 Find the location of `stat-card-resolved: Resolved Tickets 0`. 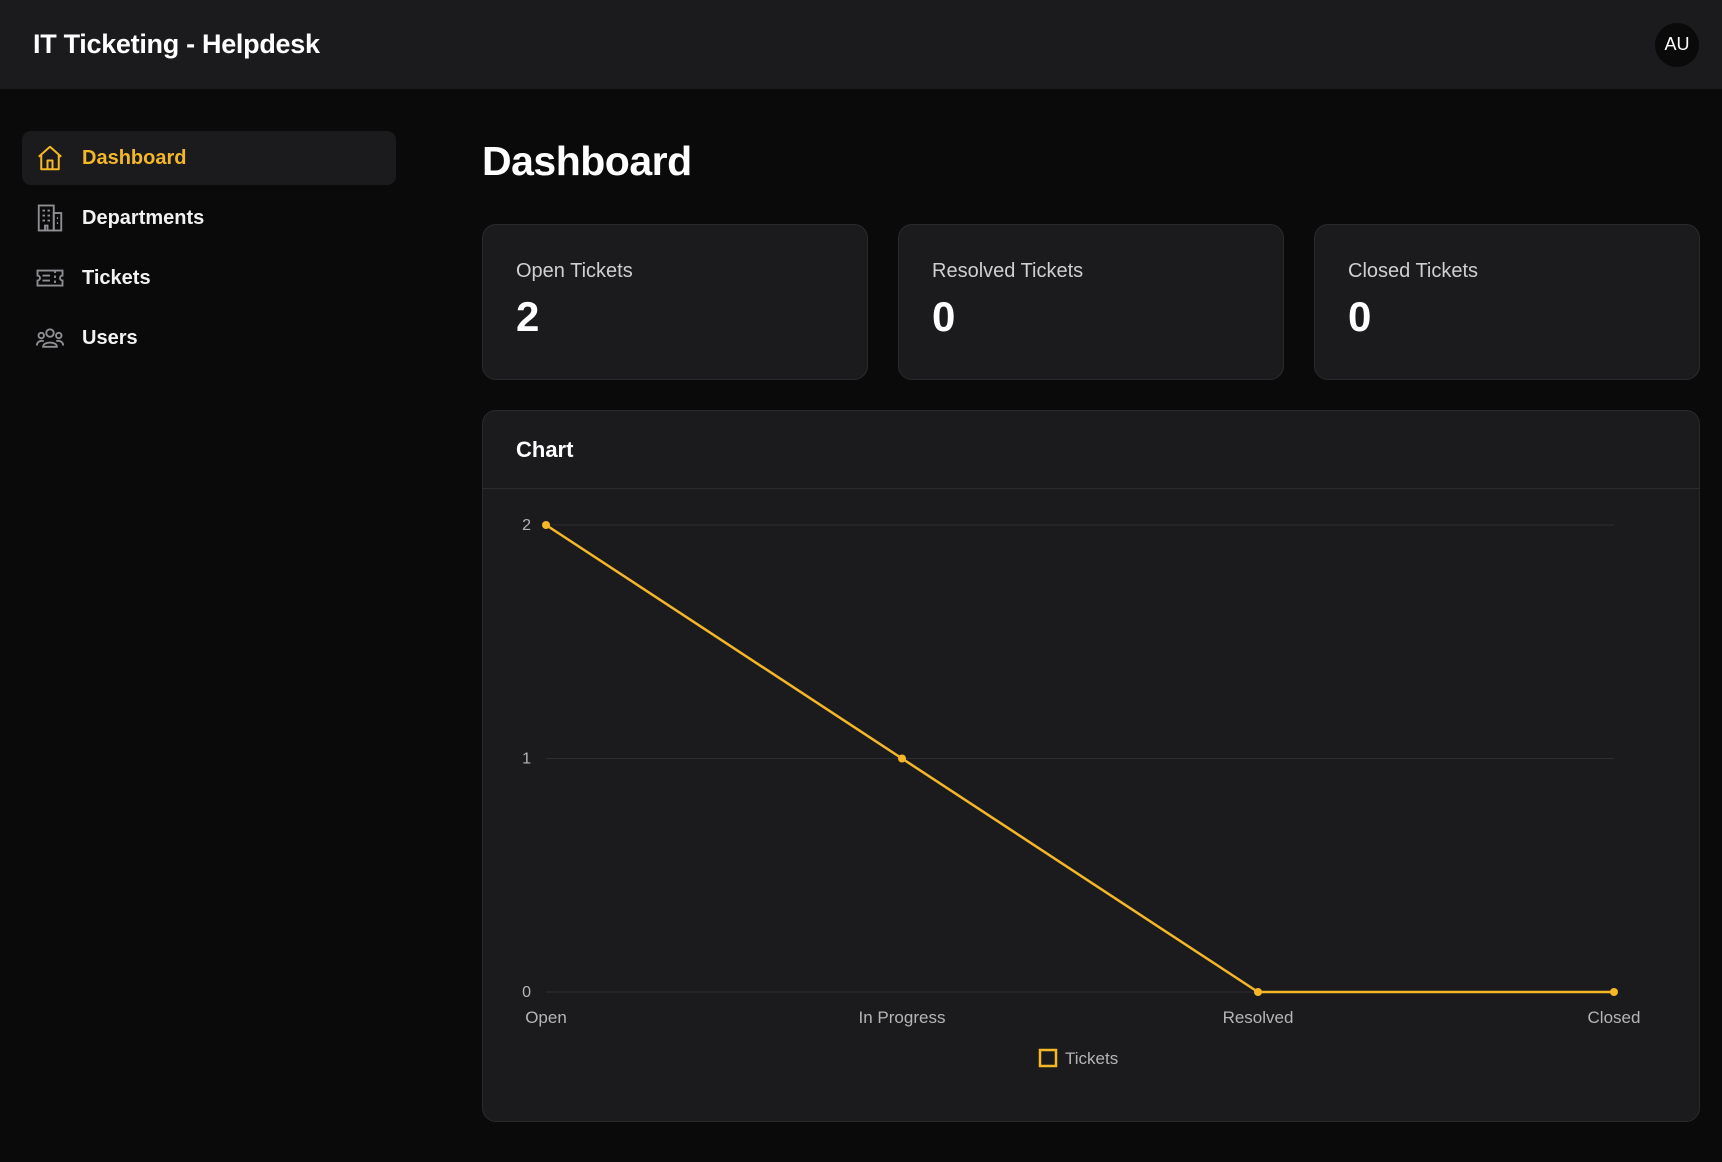

stat-card-resolved: Resolved Tickets 0 is located at coordinates (1091, 302).